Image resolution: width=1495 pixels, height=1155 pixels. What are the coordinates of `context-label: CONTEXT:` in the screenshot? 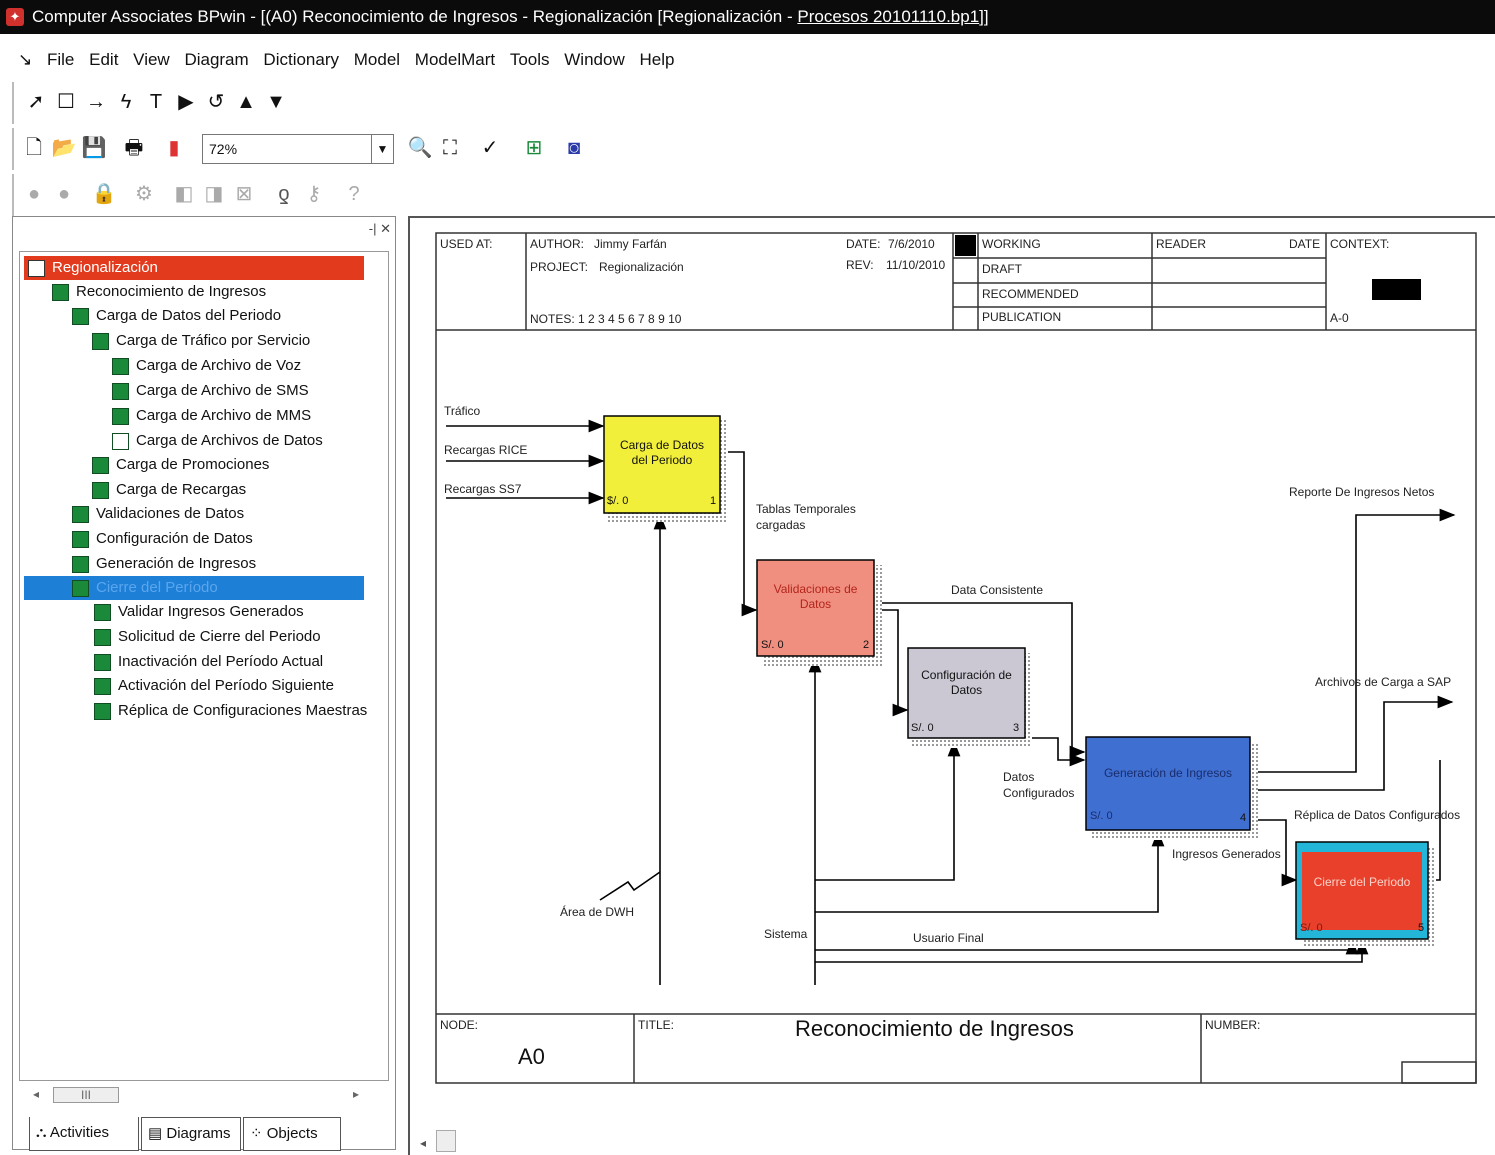 It's located at (1360, 244).